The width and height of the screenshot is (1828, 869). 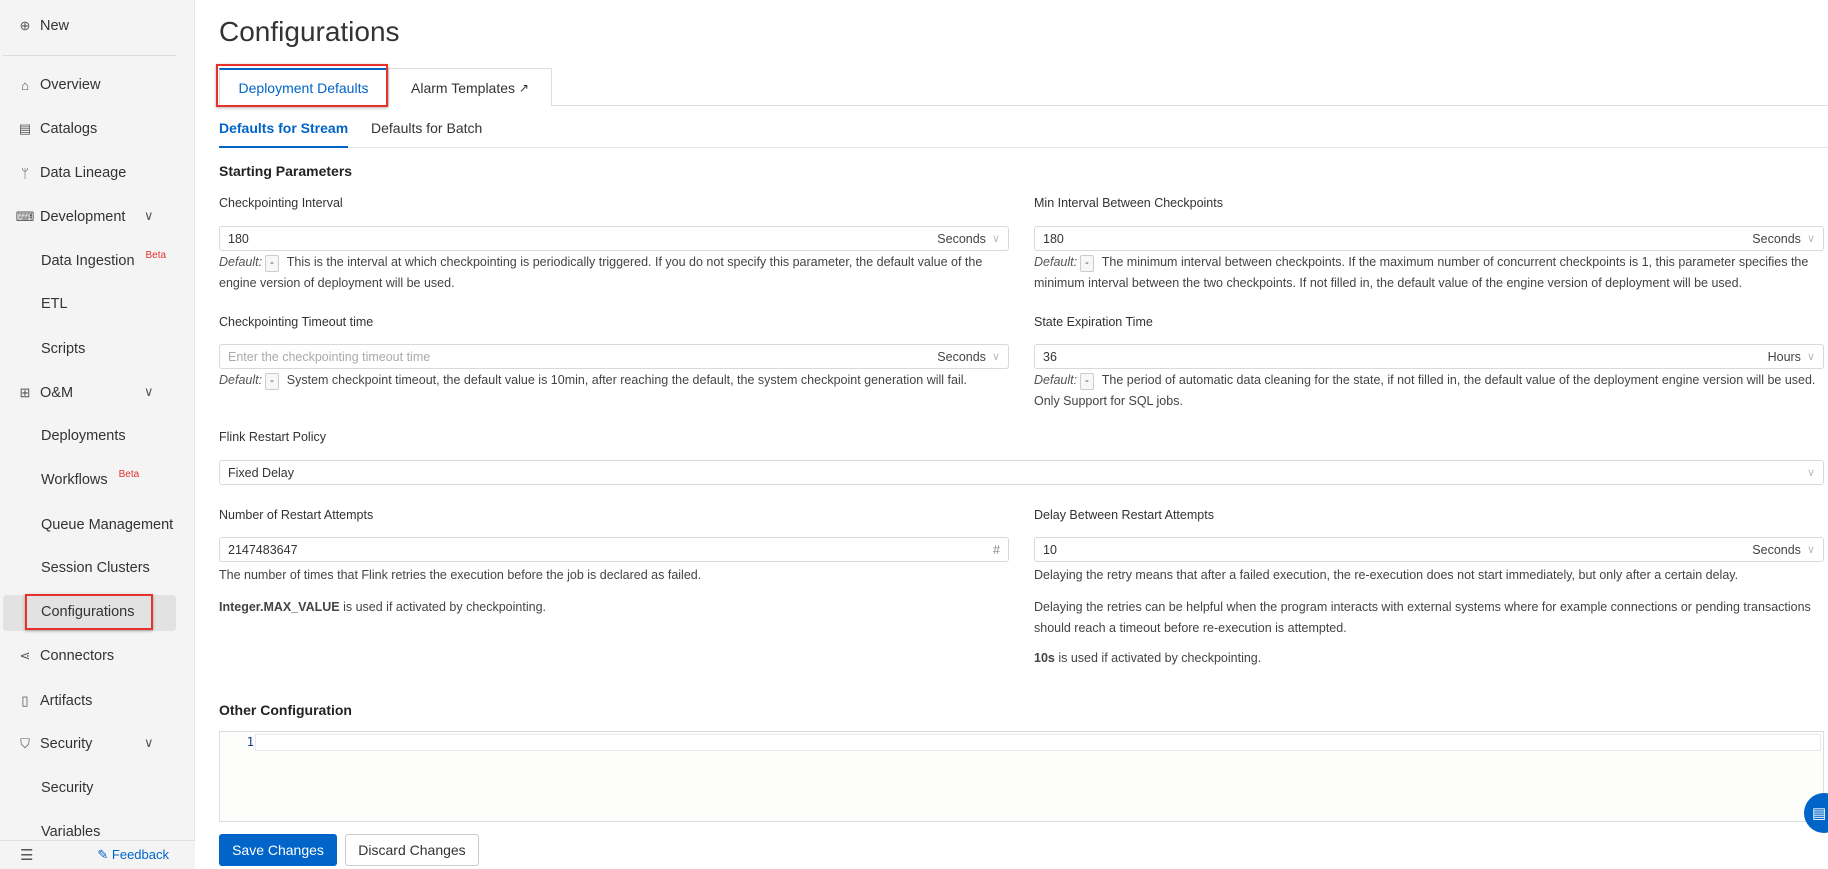 What do you see at coordinates (69, 129) in the screenshot?
I see `label: Catalogs` at bounding box center [69, 129].